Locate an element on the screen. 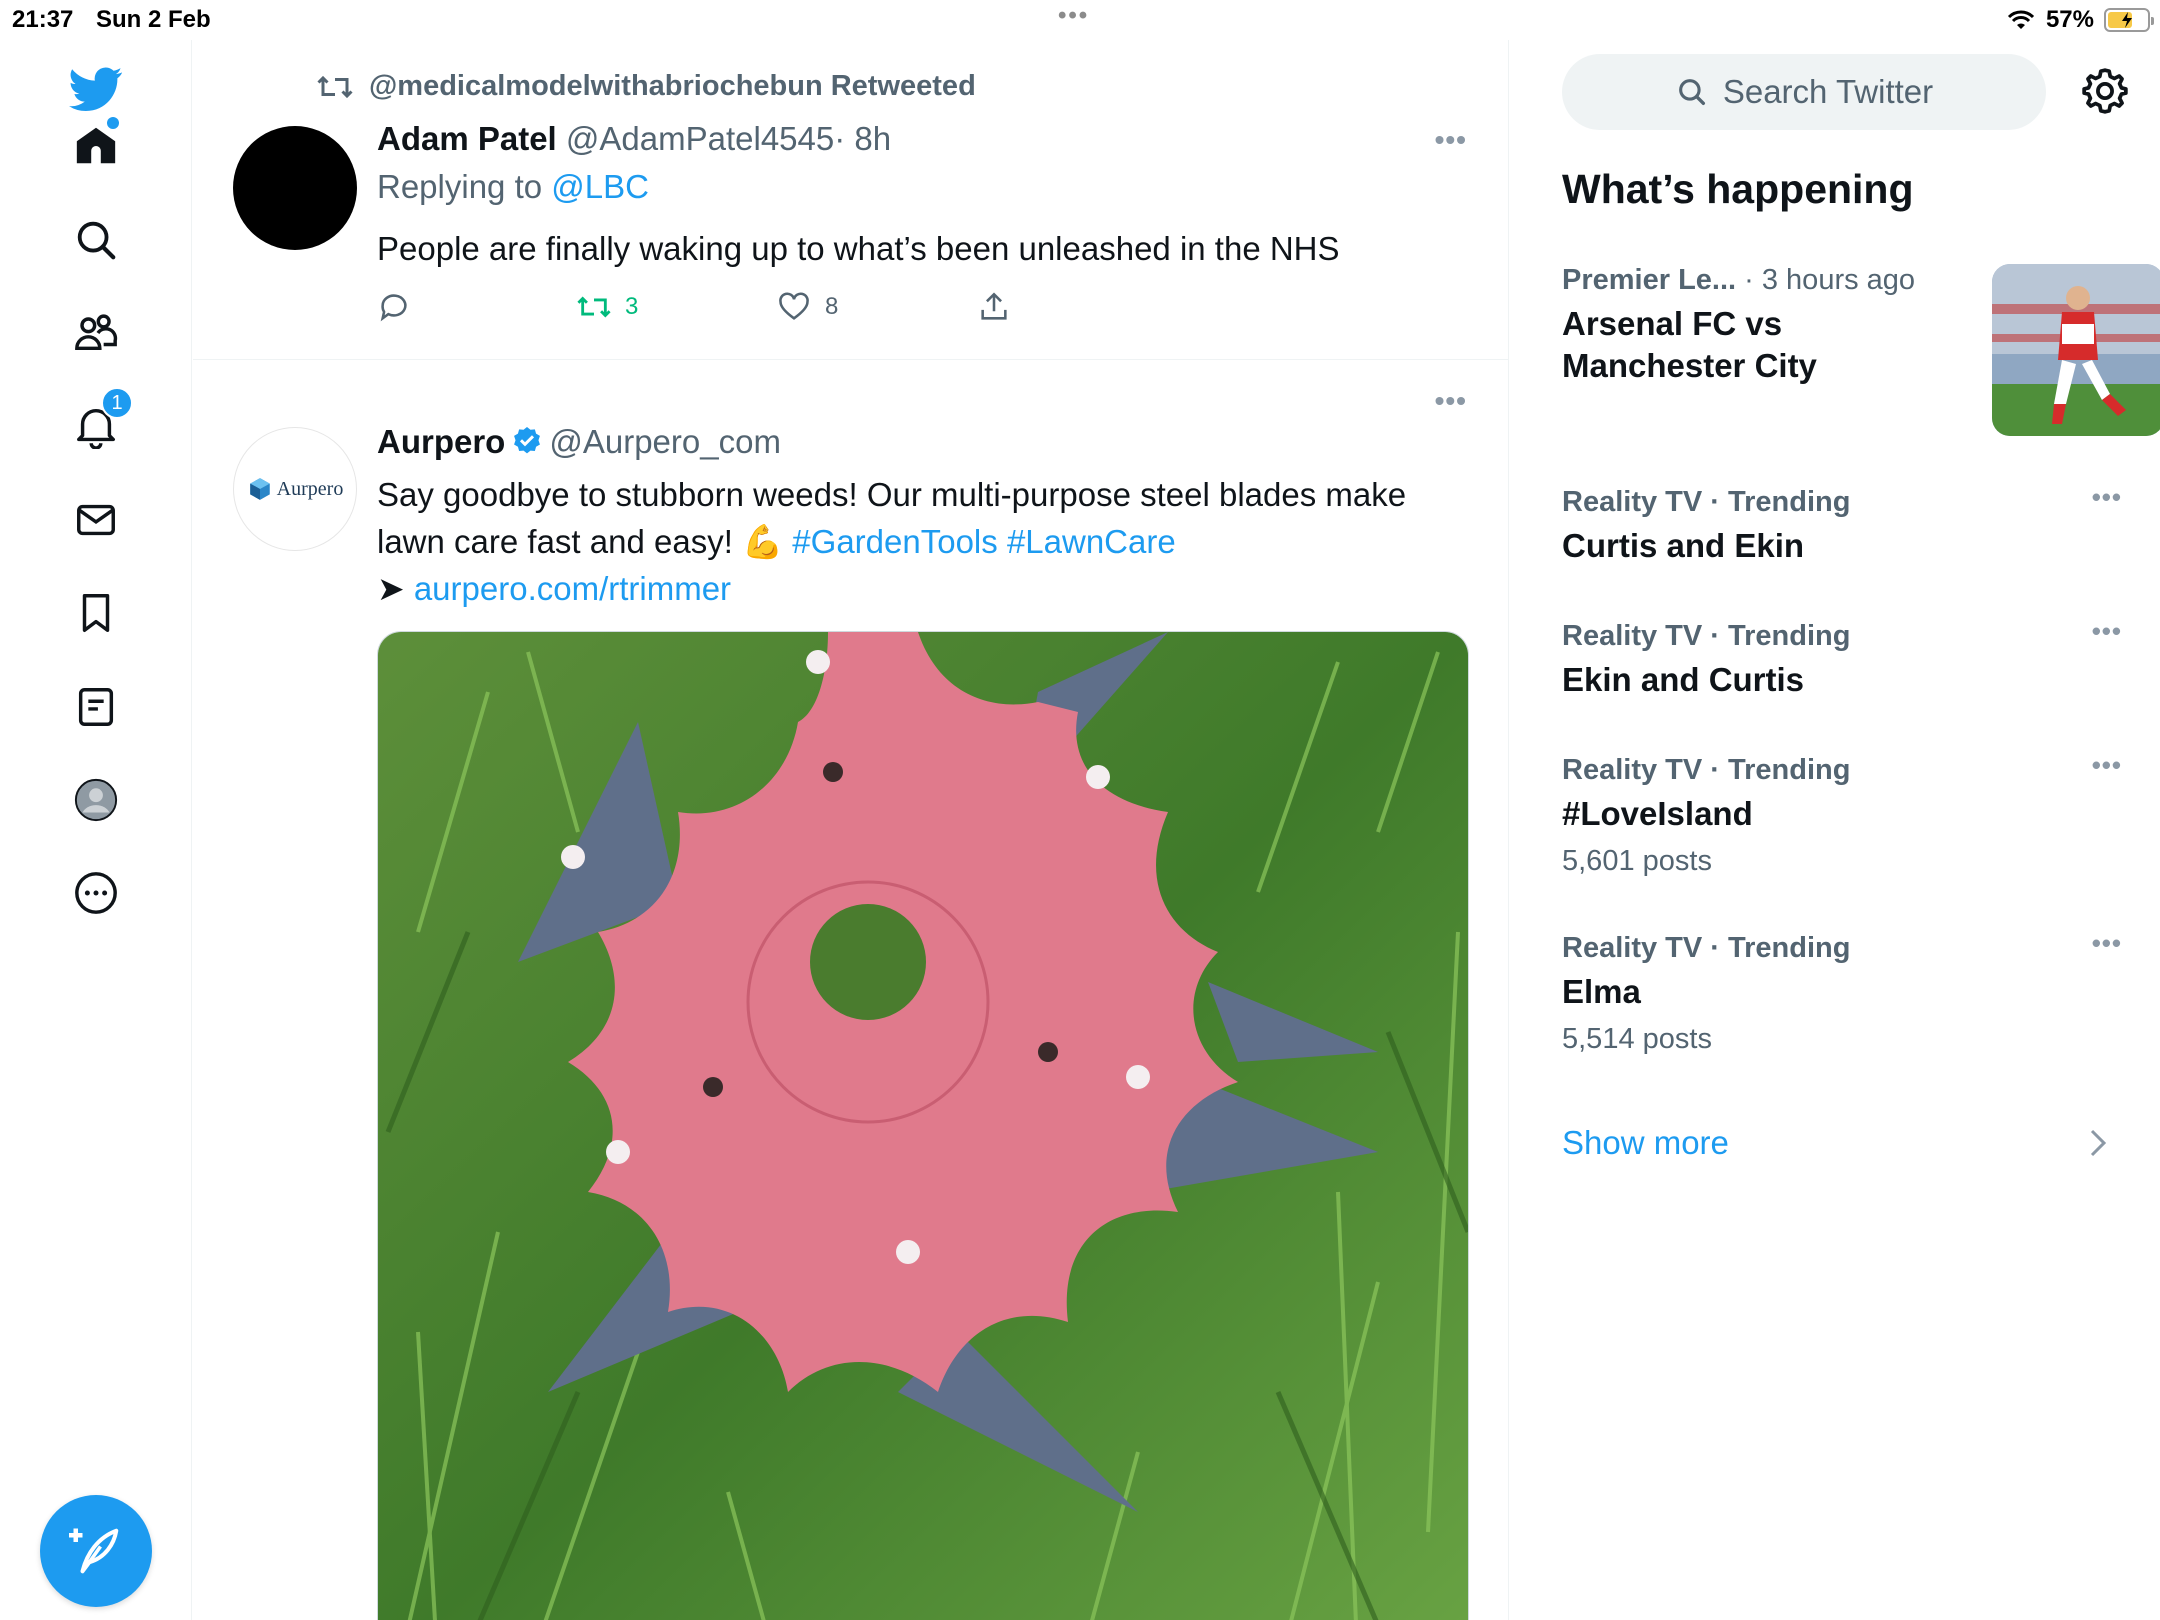 The image size is (2160, 1620). reply-button is located at coordinates (394, 307).